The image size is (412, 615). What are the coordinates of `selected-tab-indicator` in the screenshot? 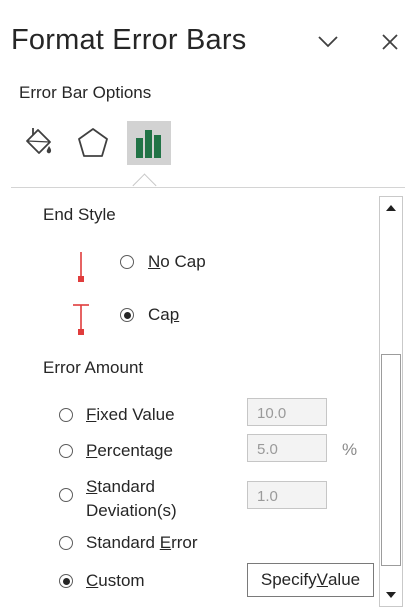 It's located at (144, 185).